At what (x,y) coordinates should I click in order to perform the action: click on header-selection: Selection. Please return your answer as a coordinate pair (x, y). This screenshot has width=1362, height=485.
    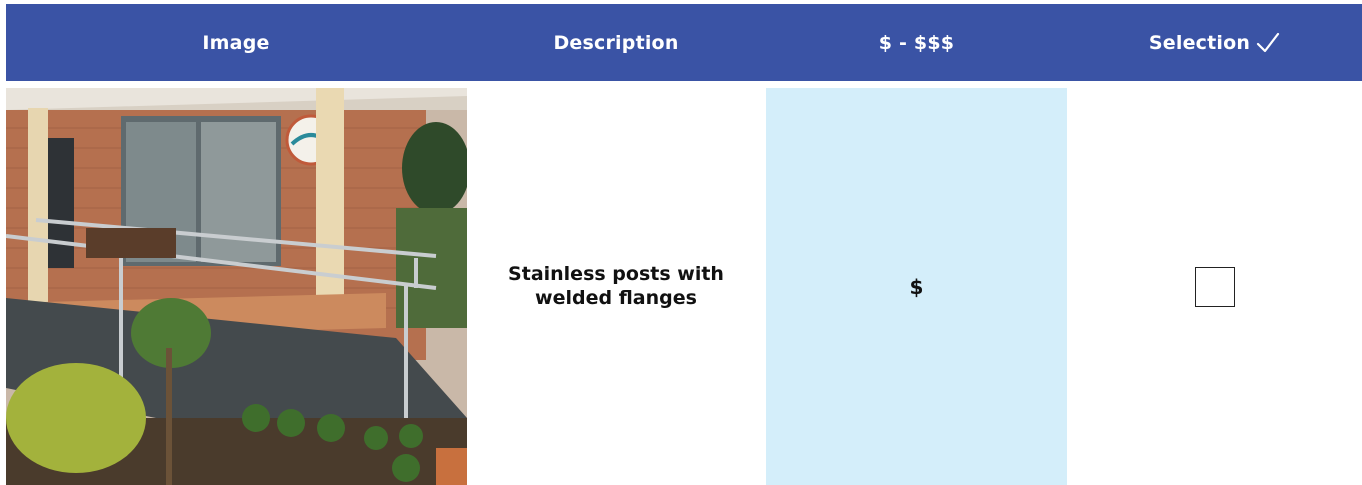
    Looking at the image, I should click on (1214, 42).